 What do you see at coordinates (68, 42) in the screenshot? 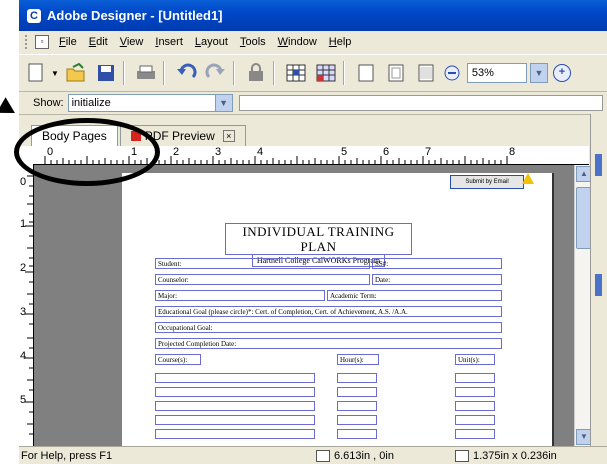
I see `menu-file: File` at bounding box center [68, 42].